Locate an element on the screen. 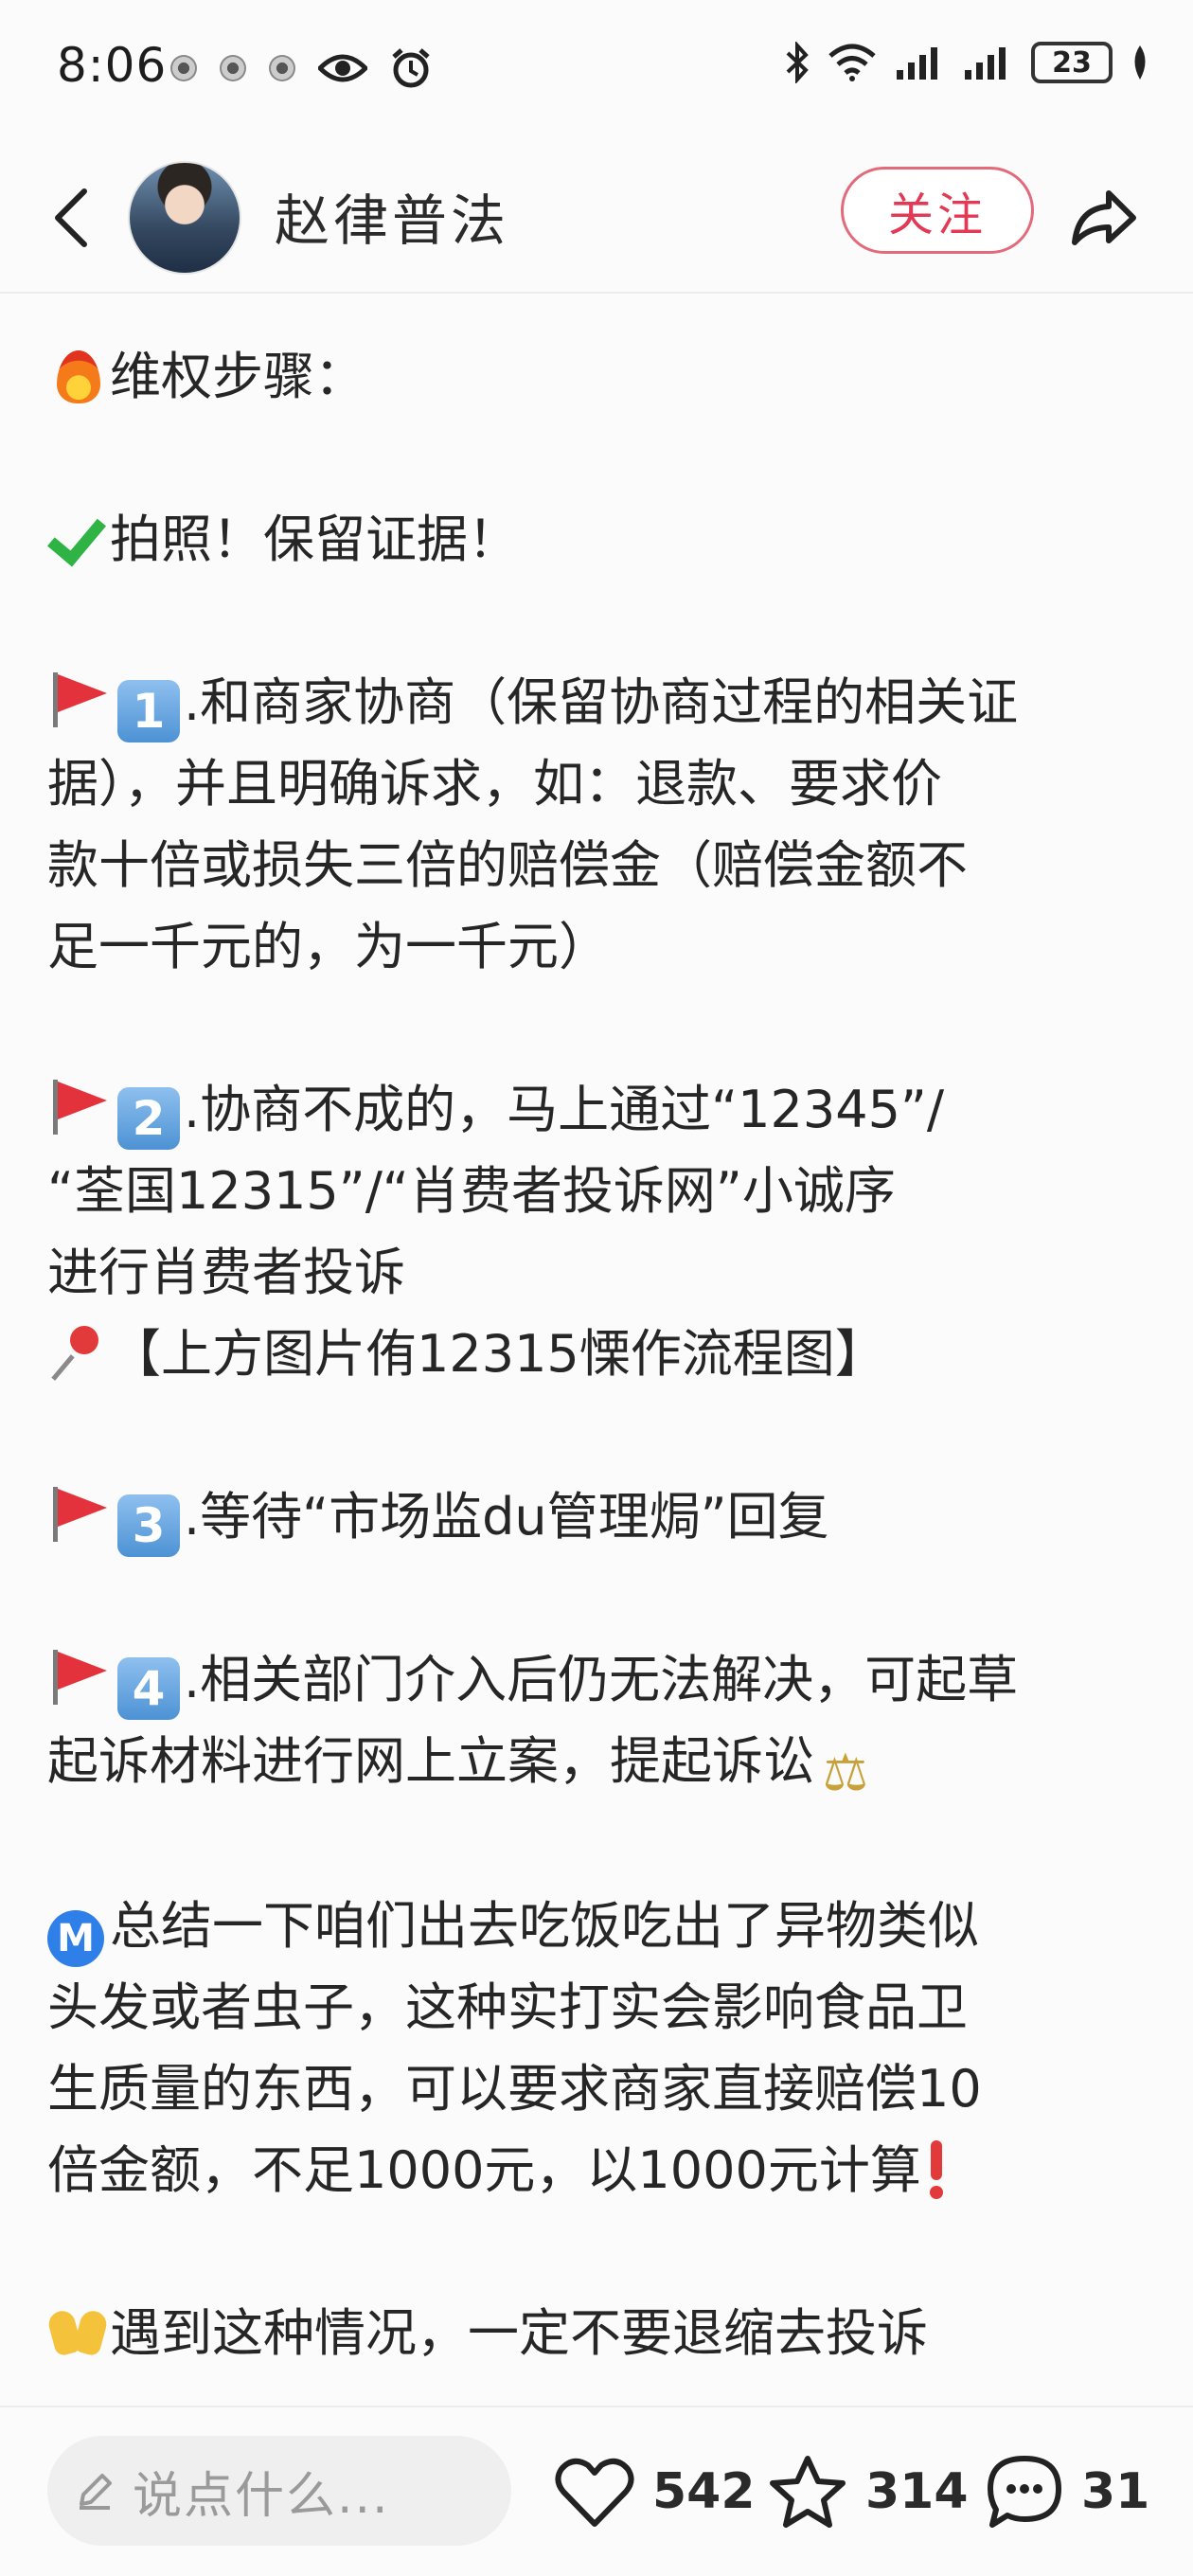  step-text: .等待“市场监du管理焗”回复 is located at coordinates (506, 1517).